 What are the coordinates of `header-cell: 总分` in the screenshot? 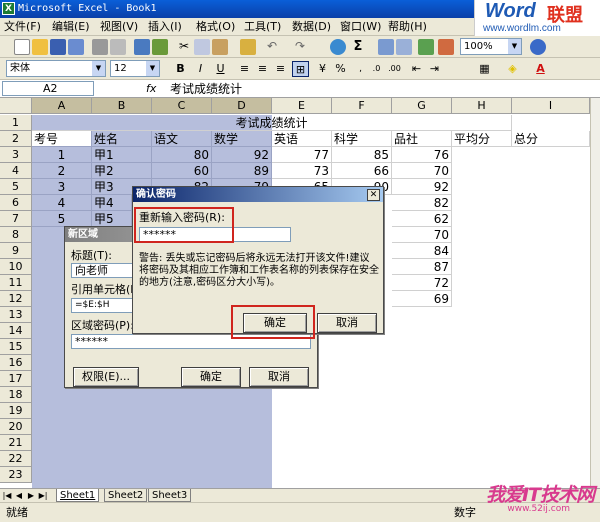 It's located at (551, 139).